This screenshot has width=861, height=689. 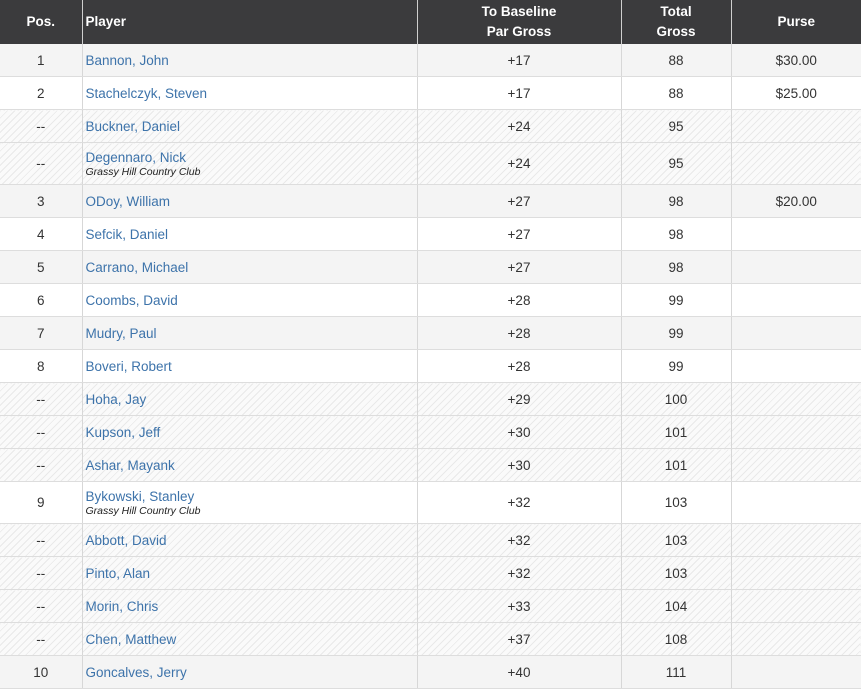 I want to click on pos-cell: 10, so click(x=41, y=672).